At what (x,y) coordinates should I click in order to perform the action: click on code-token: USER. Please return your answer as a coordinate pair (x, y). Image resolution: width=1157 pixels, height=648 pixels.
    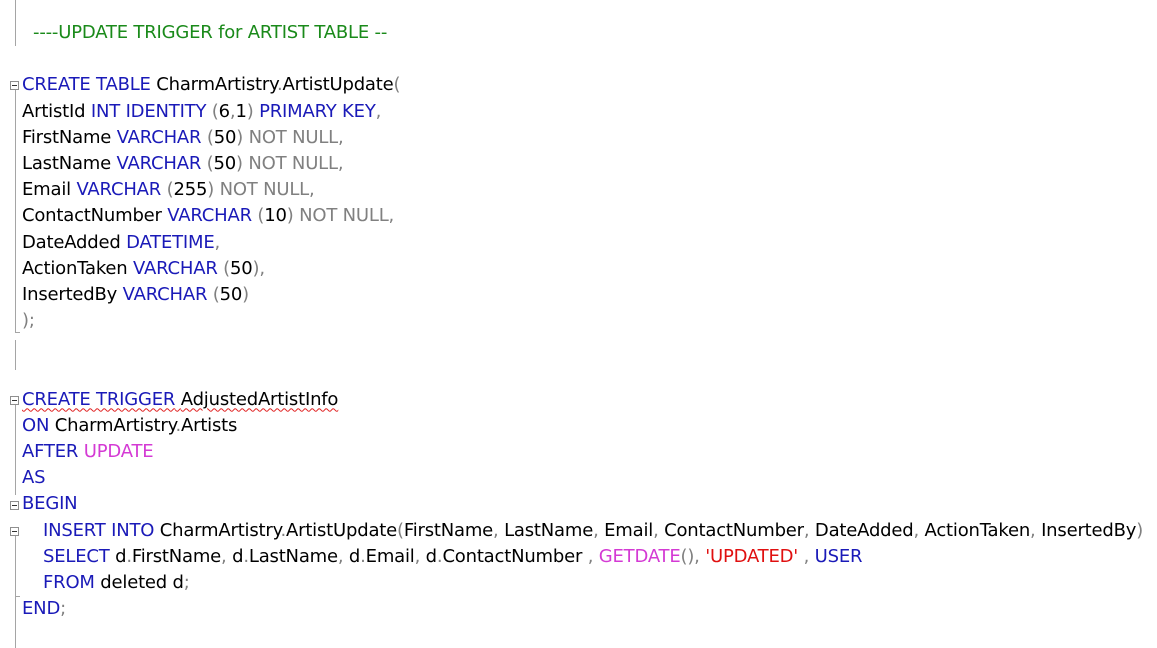
    Looking at the image, I should click on (838, 556).